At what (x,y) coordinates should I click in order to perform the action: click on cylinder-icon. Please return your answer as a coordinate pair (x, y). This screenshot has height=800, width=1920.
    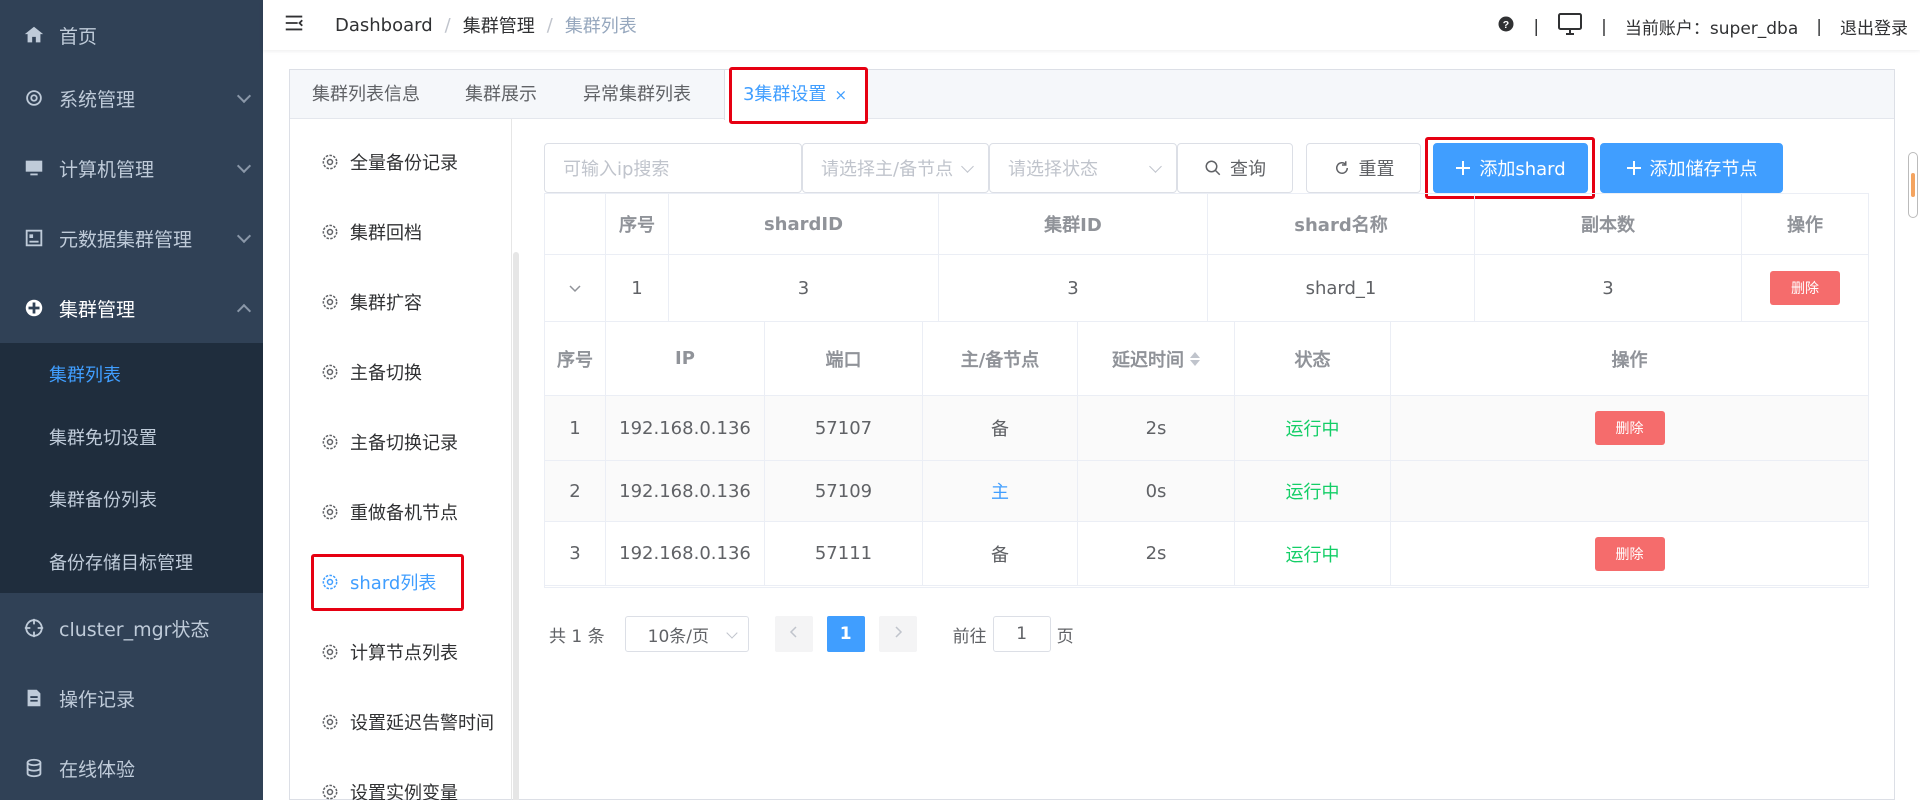
    Looking at the image, I should click on (34, 768).